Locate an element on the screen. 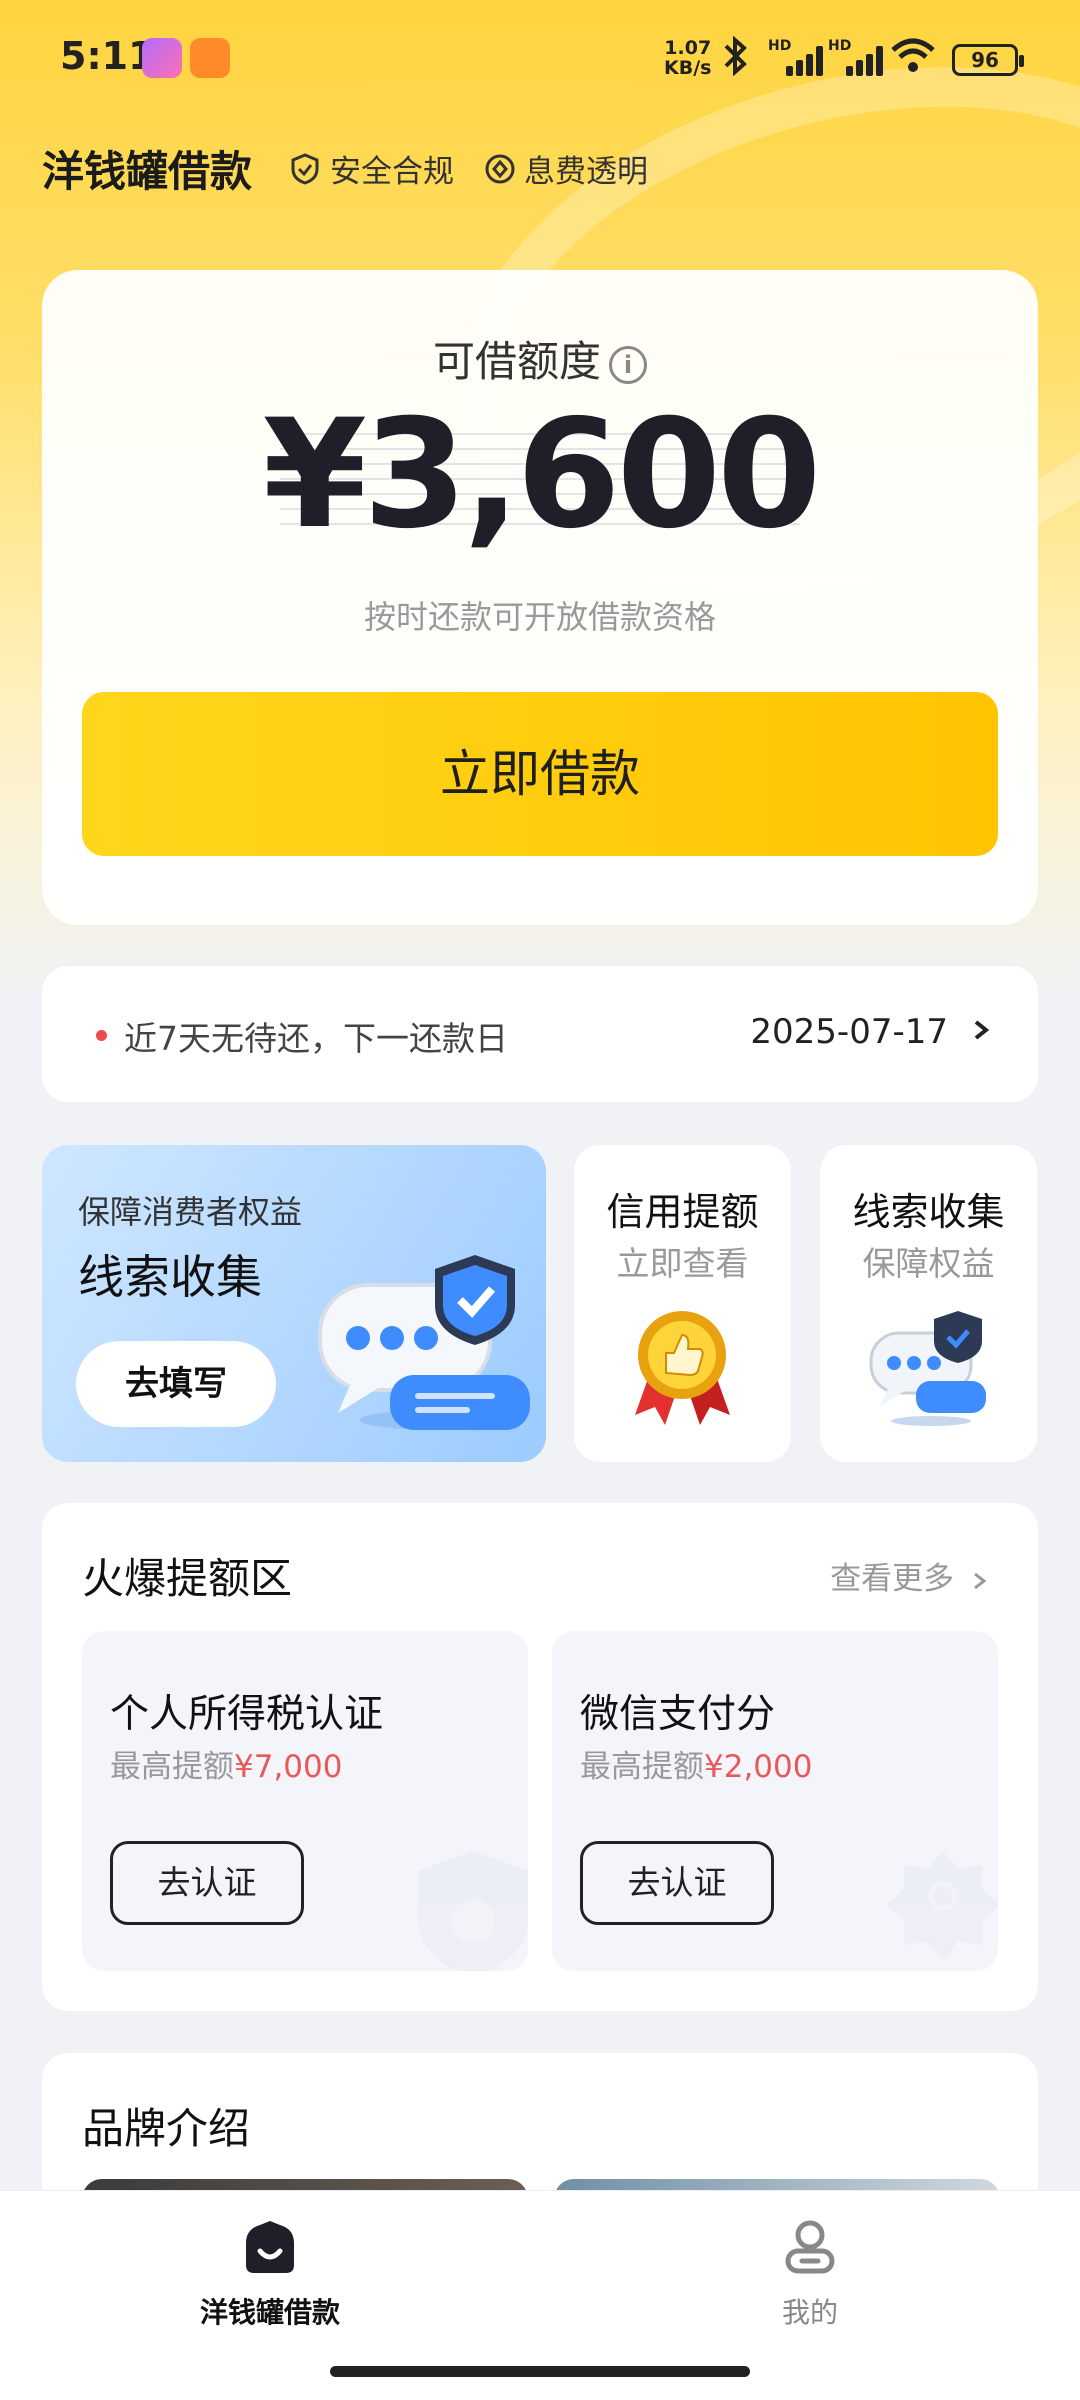 The width and height of the screenshot is (1080, 2400). net-speed-value: 1.07 is located at coordinates (688, 48).